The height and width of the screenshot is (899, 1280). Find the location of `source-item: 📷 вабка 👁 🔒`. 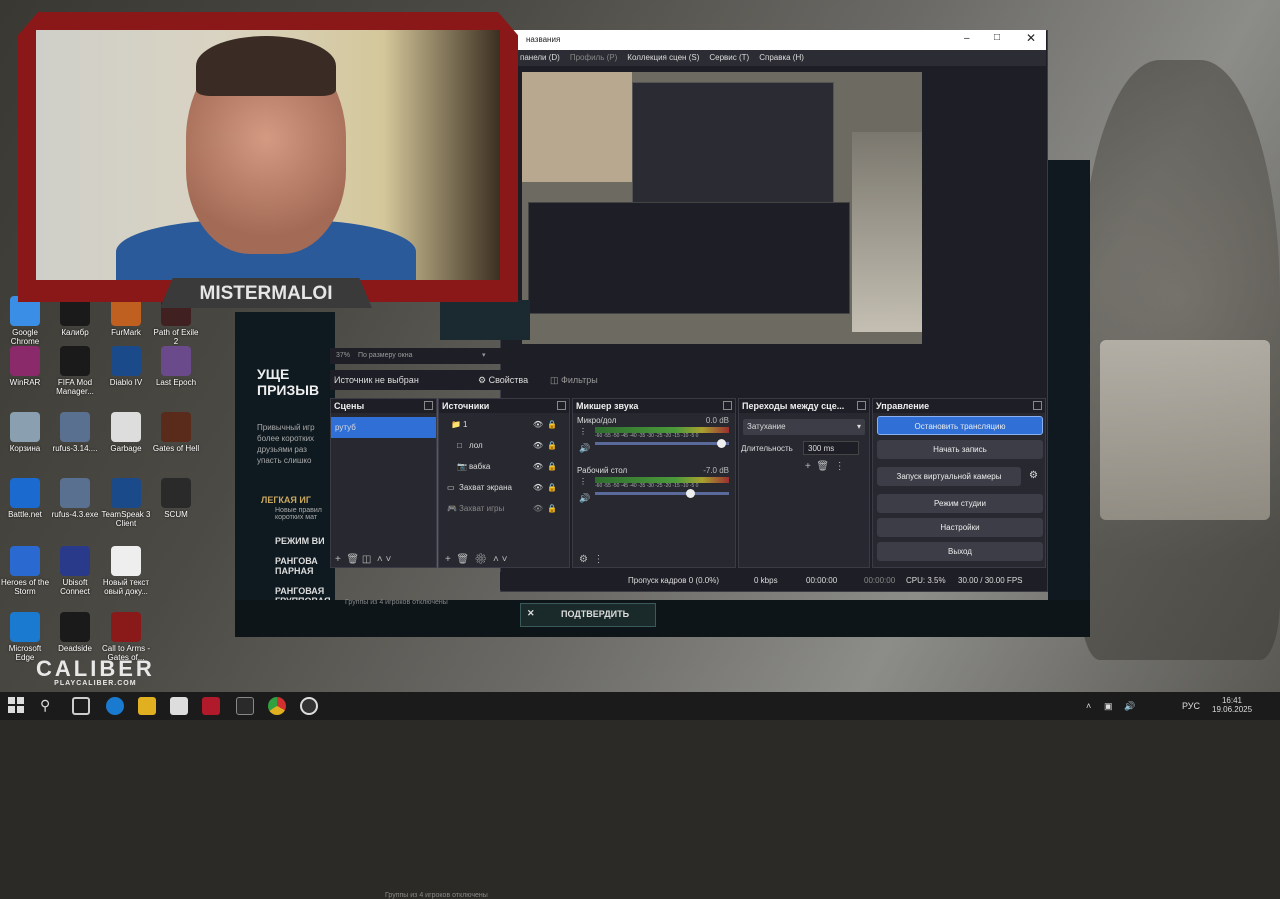

source-item: 📷 вабка 👁 🔒 is located at coordinates (504, 466).